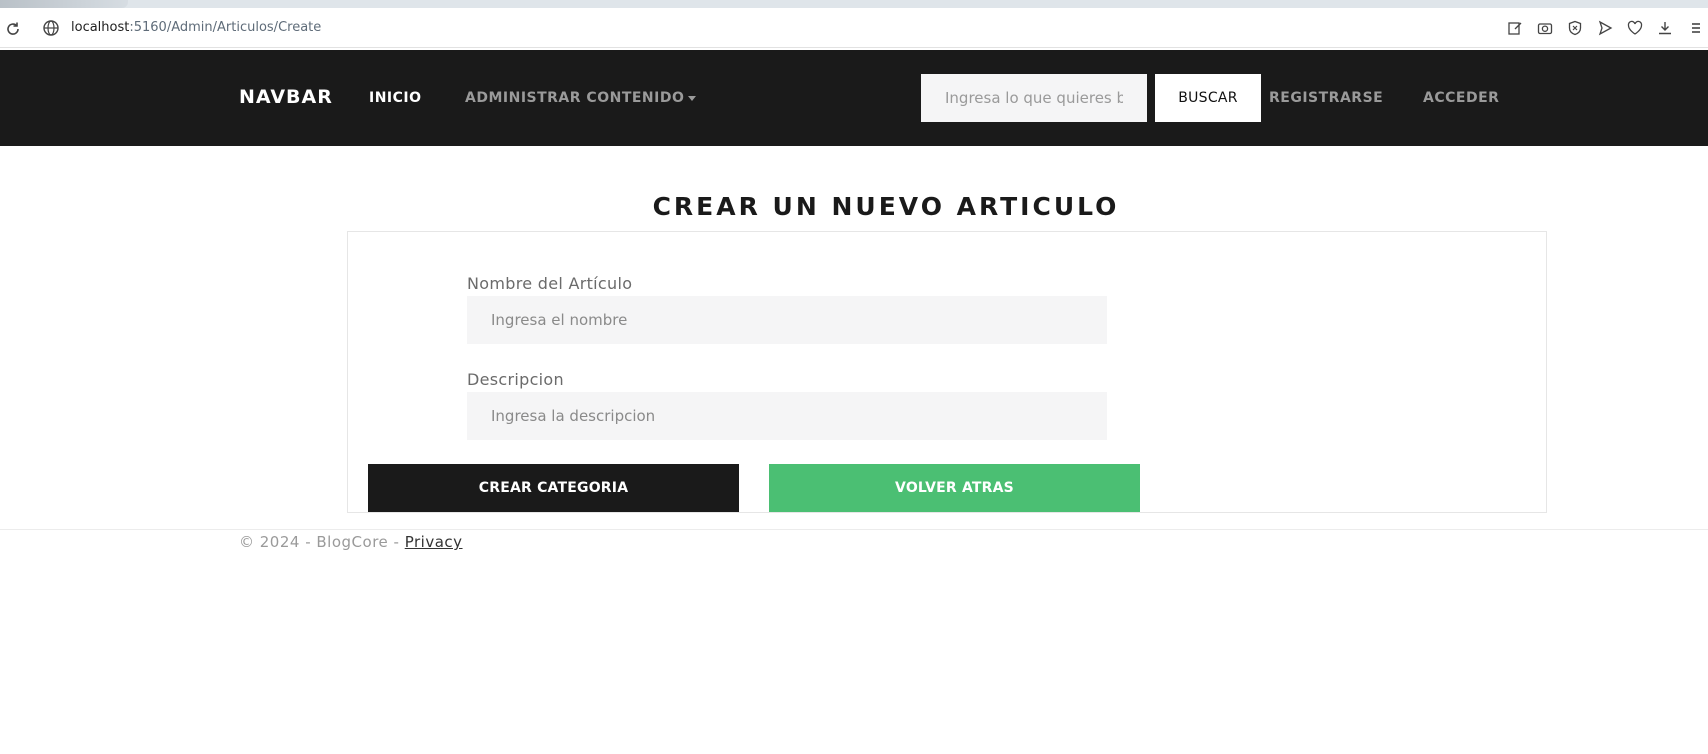  Describe the element at coordinates (692, 98) in the screenshot. I see `caret-down-icon` at that location.